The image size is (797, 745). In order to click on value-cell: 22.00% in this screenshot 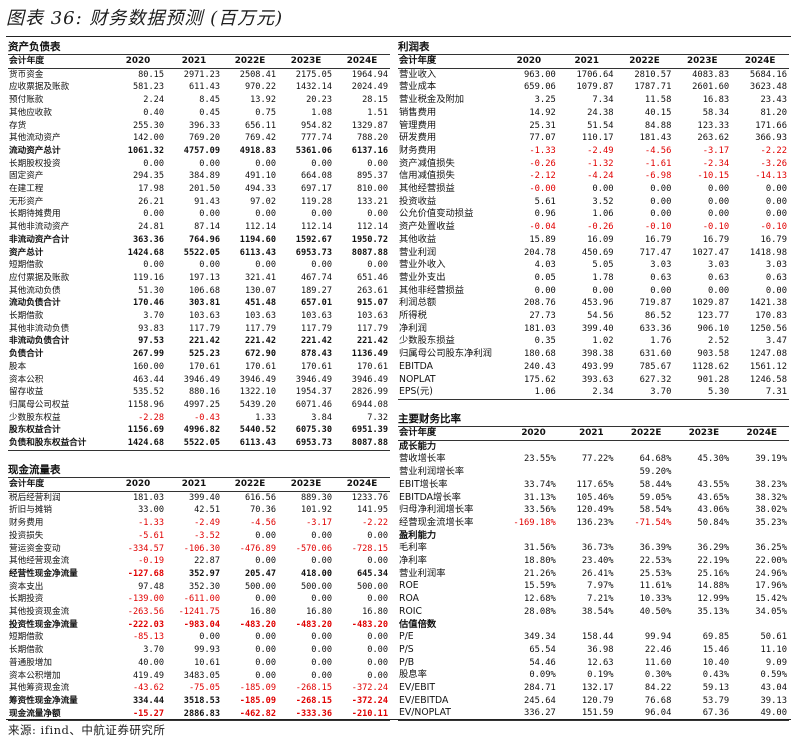, I will do `click(771, 561)`.